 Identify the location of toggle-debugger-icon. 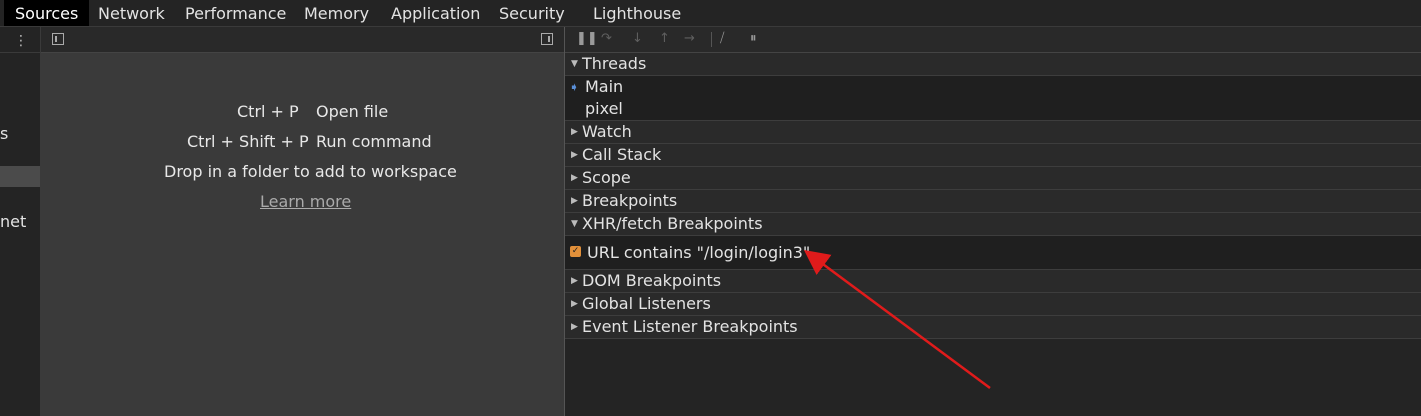
(547, 39).